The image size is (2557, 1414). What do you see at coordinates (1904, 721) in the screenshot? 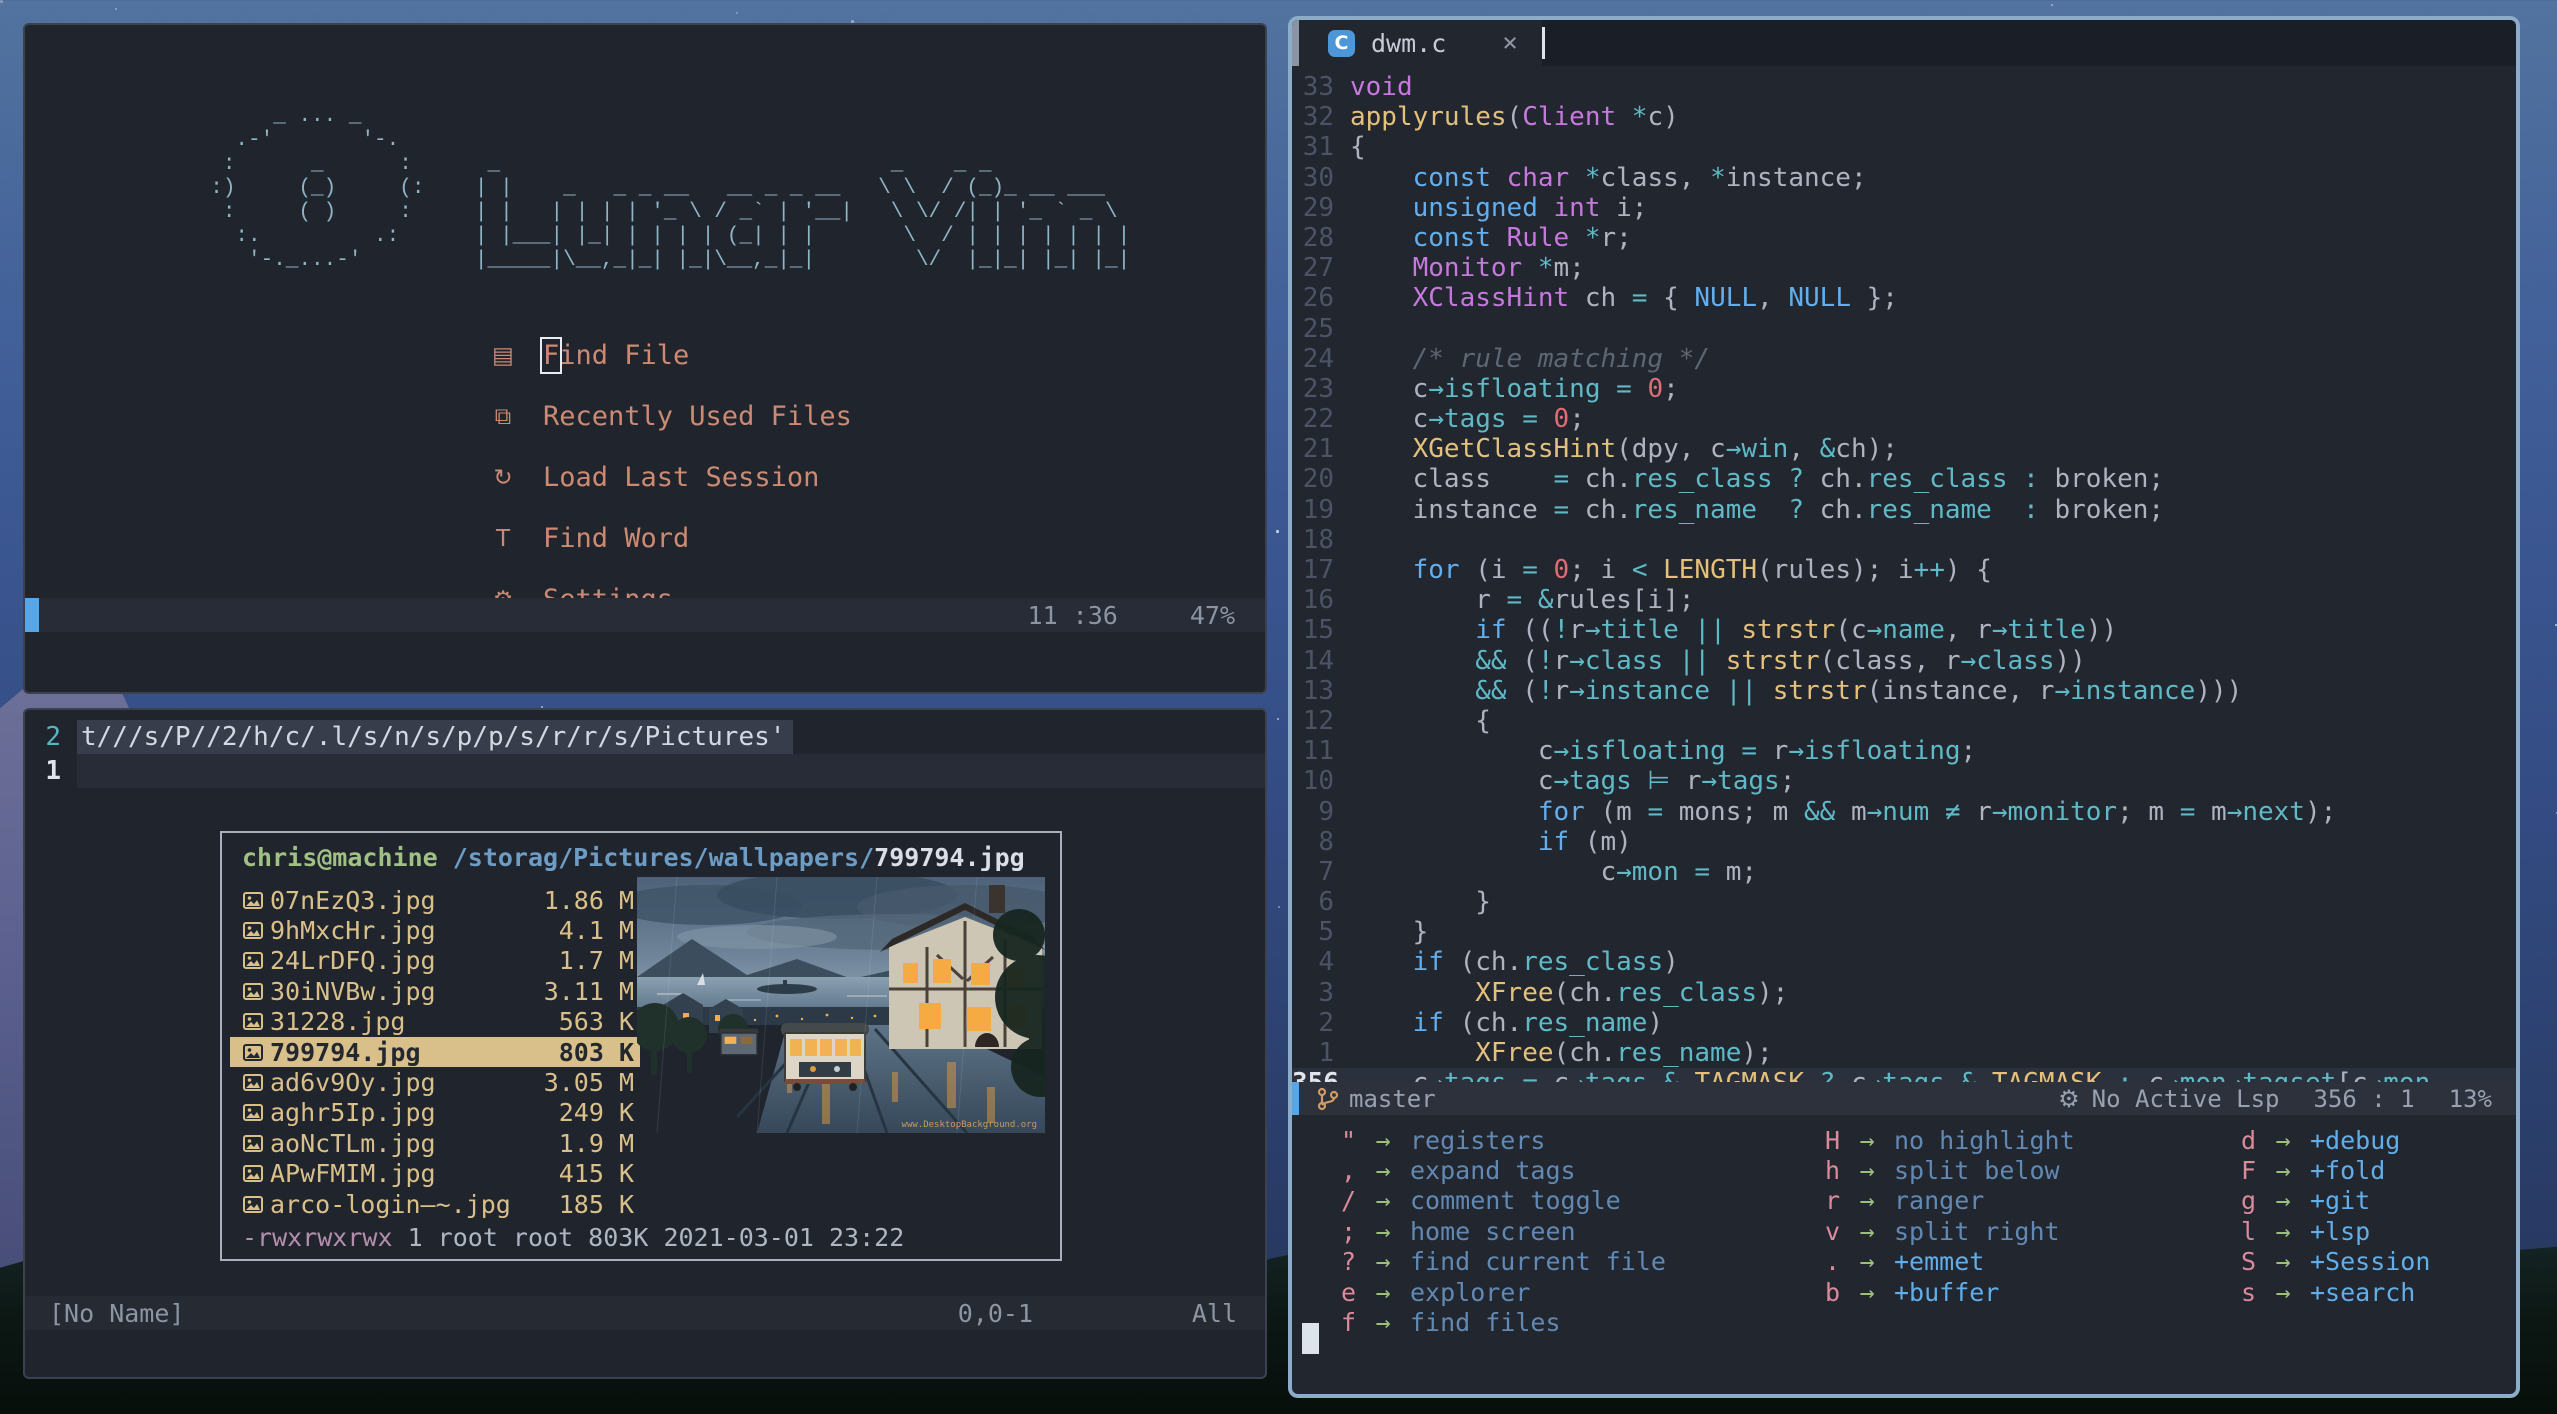
I see `code-line: 12 {` at bounding box center [1904, 721].